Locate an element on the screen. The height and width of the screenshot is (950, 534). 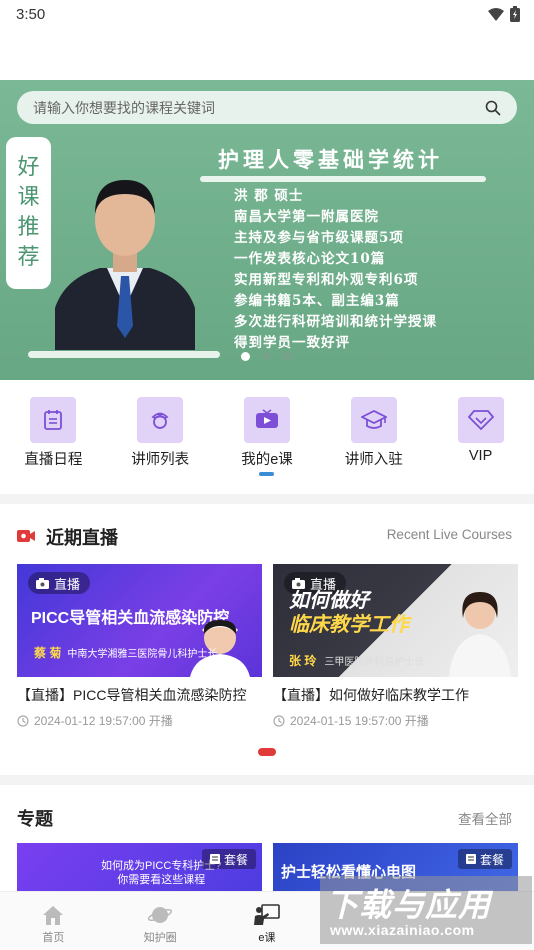
watermark-logo: 下载与应用 www.xiazainiao.com is located at coordinates (426, 910).